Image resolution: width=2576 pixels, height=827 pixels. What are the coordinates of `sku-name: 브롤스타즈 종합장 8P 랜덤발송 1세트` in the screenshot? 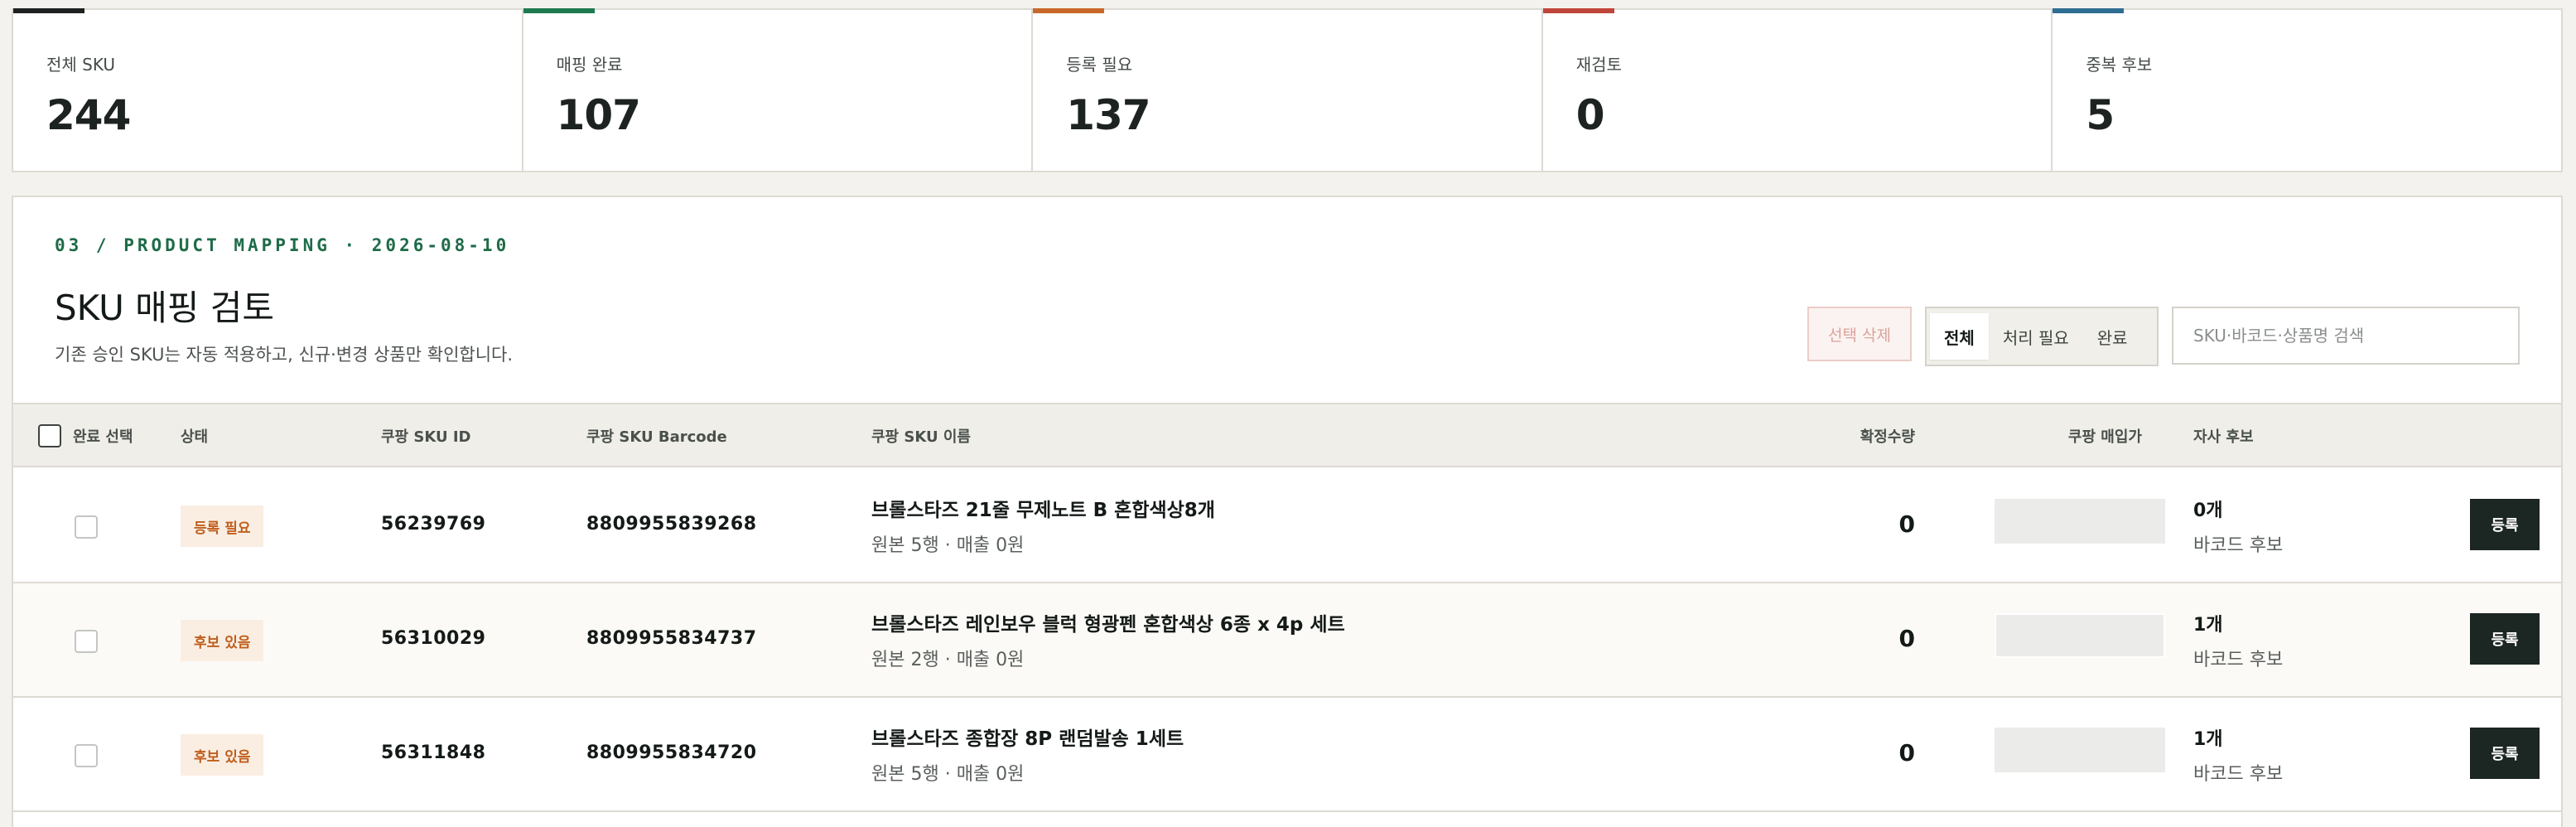 It's located at (1027, 739).